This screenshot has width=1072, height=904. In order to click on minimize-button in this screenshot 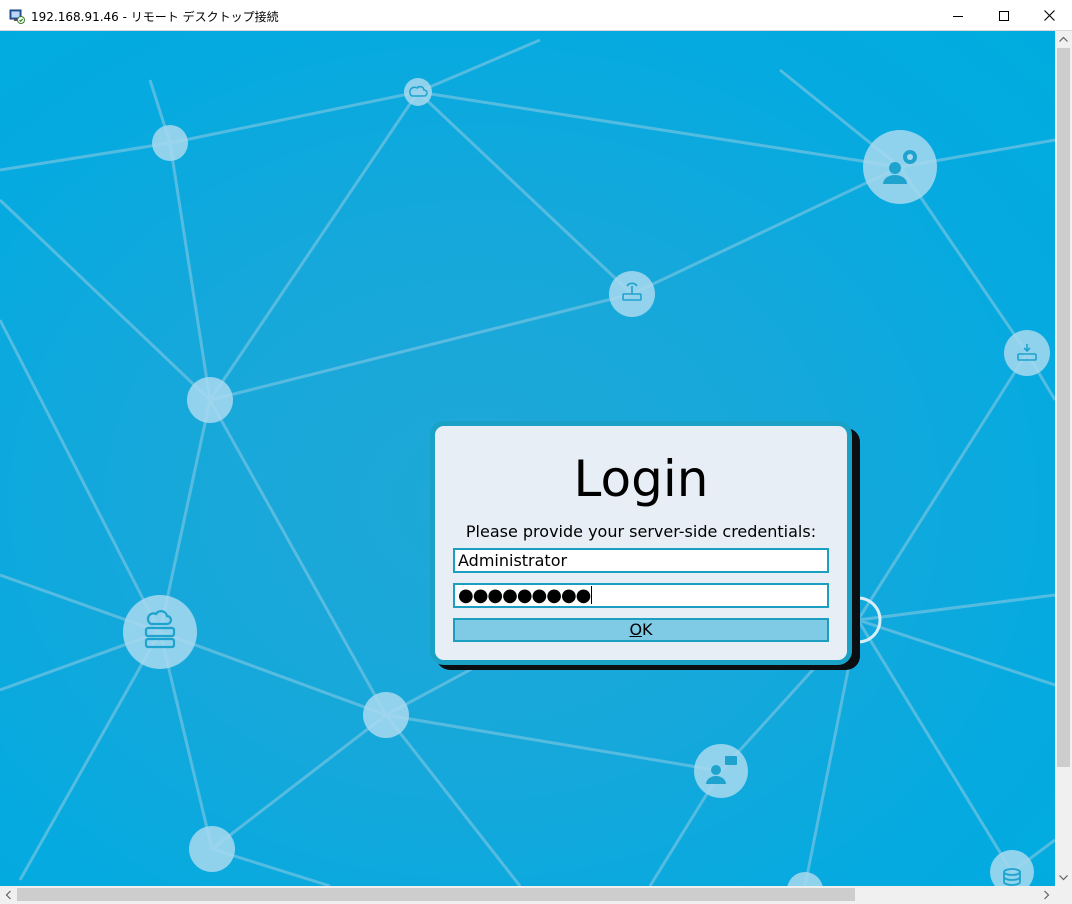, I will do `click(958, 15)`.